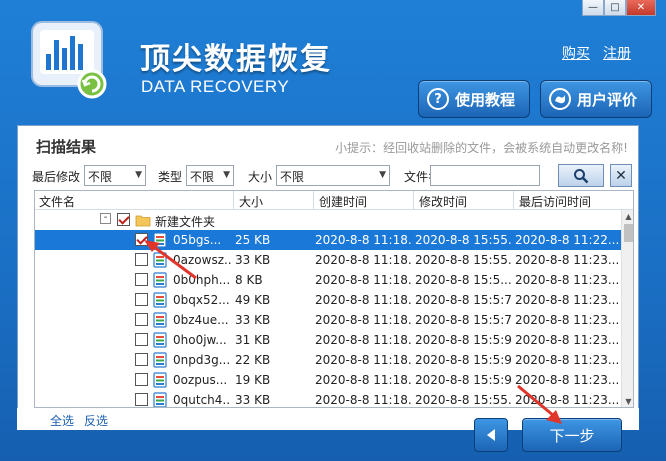 This screenshot has width=666, height=461. I want to click on vertical-scrollbar: ▲ ▼, so click(627, 308).